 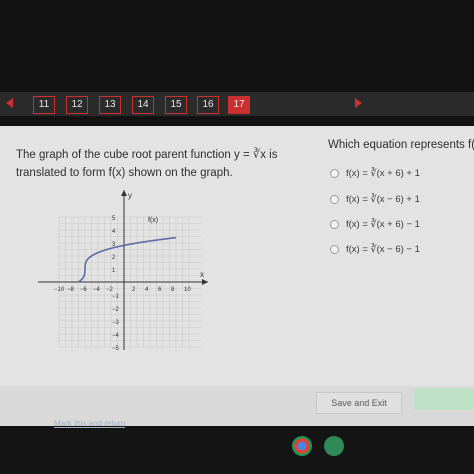 I want to click on tab-question-16: 16, so click(x=208, y=105).